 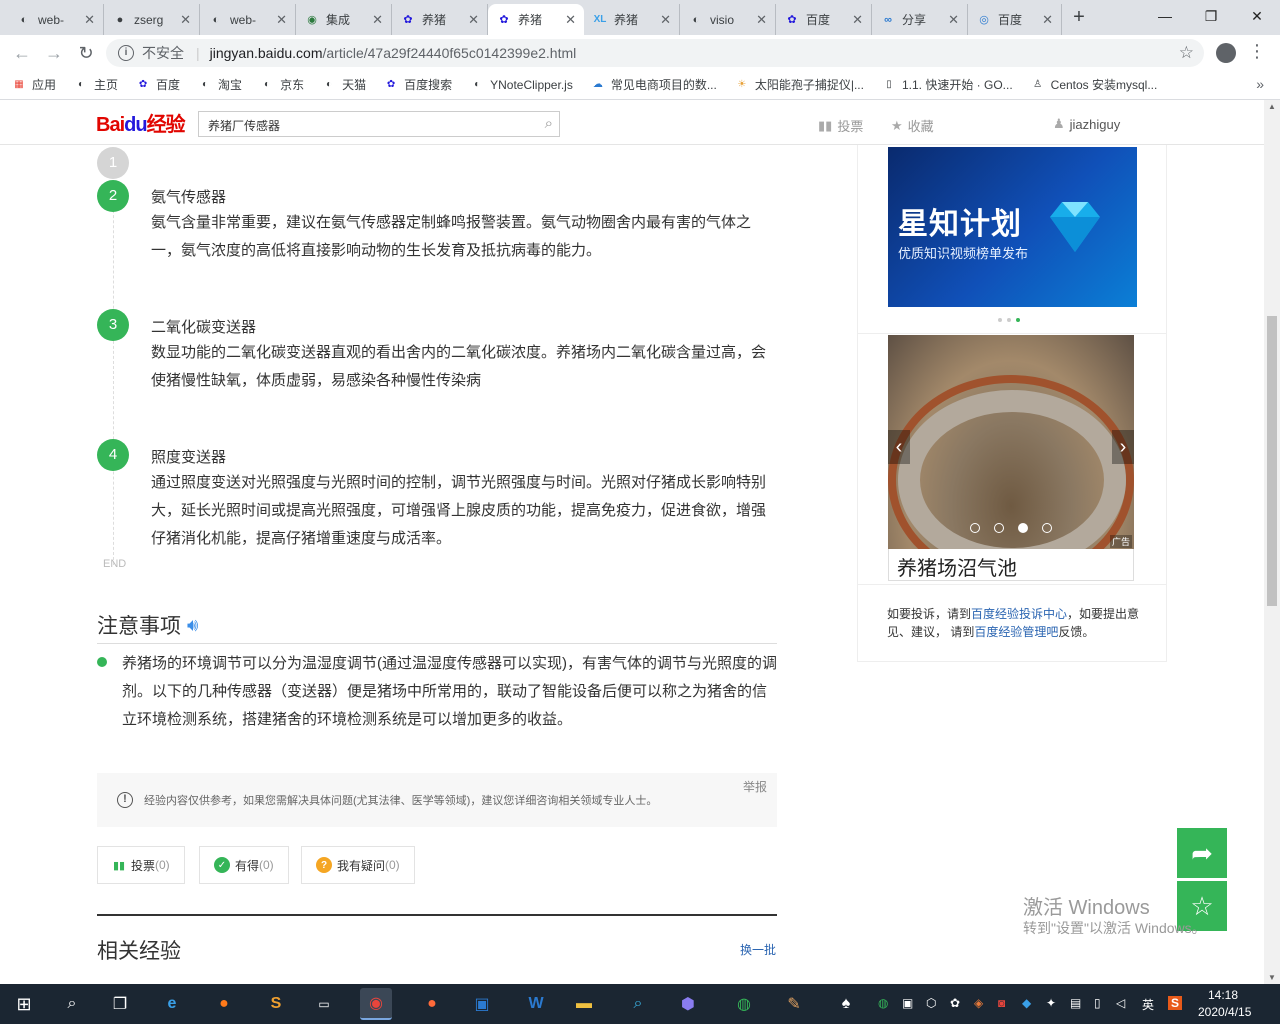 I want to click on browser-tab: ◐ visio ✕, so click(x=728, y=19).